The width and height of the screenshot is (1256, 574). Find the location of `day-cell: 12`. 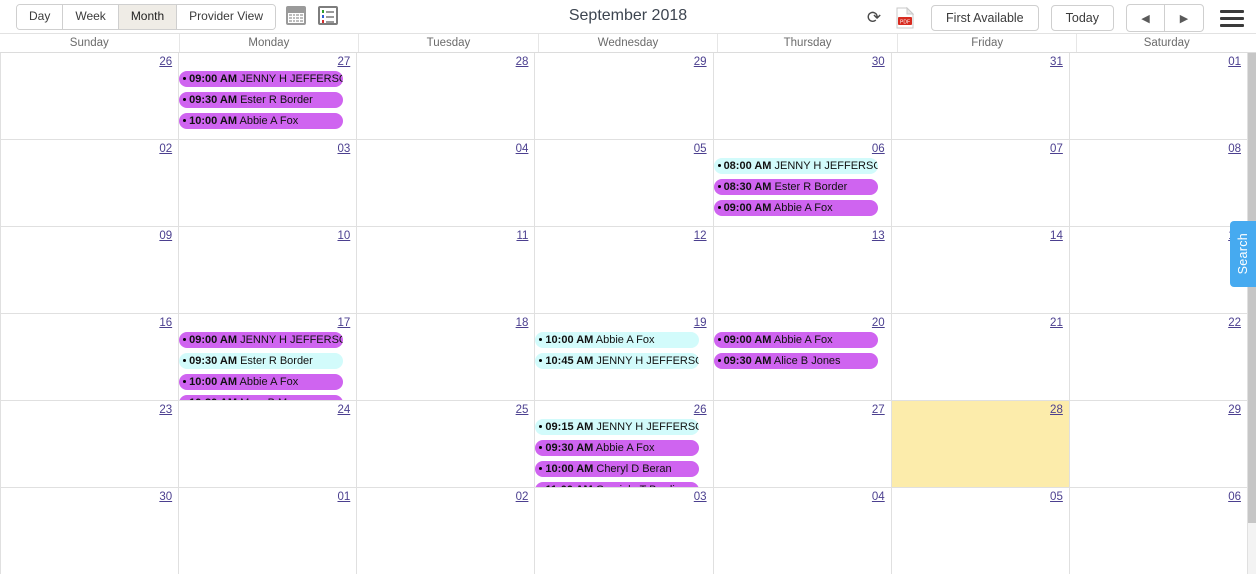

day-cell: 12 is located at coordinates (624, 270).